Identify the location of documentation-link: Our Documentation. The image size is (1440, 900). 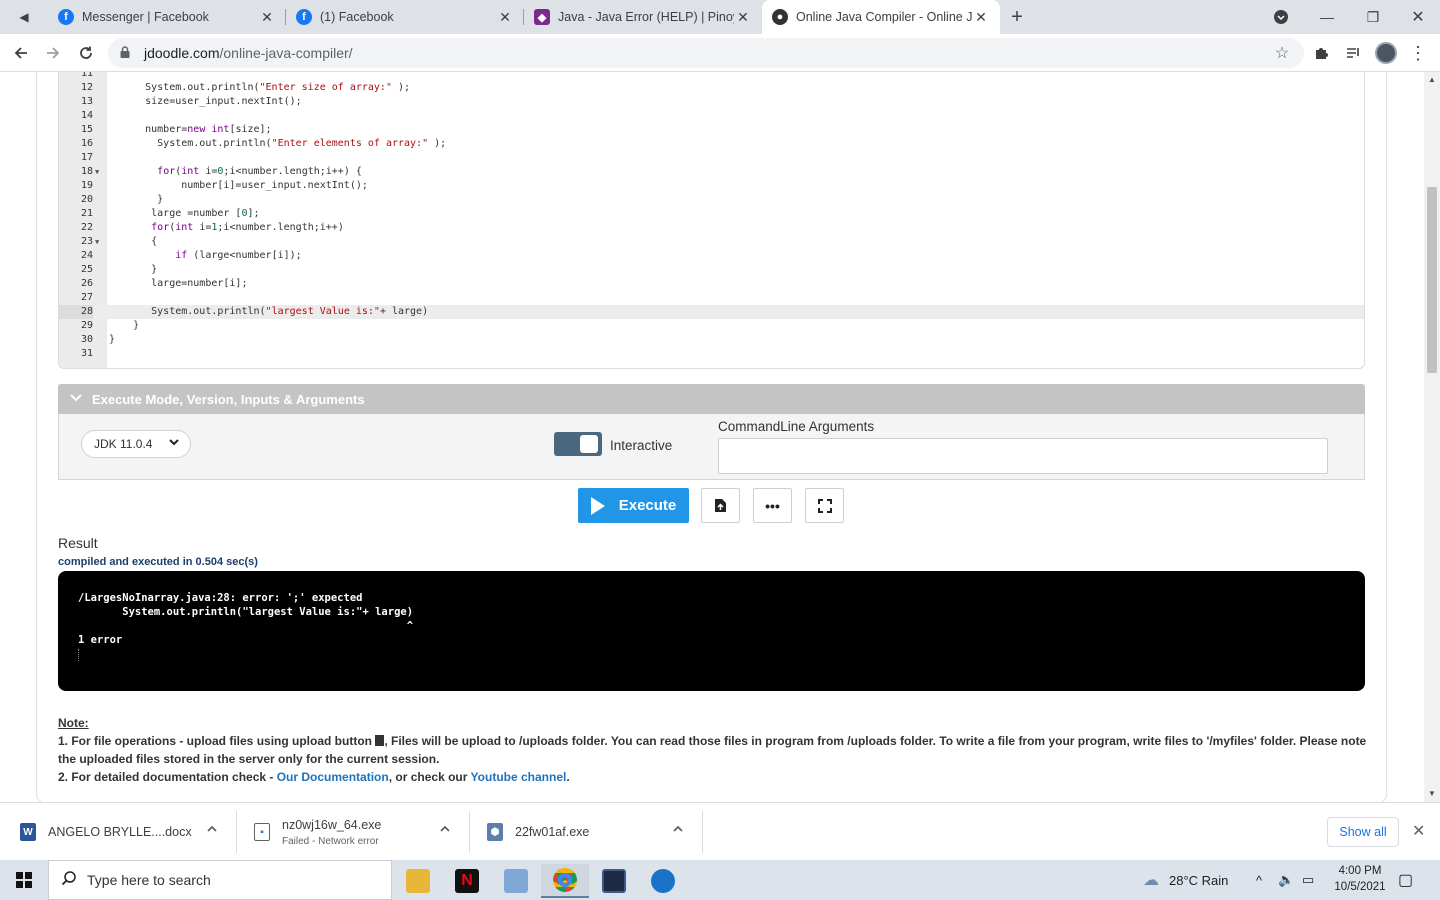
(333, 777).